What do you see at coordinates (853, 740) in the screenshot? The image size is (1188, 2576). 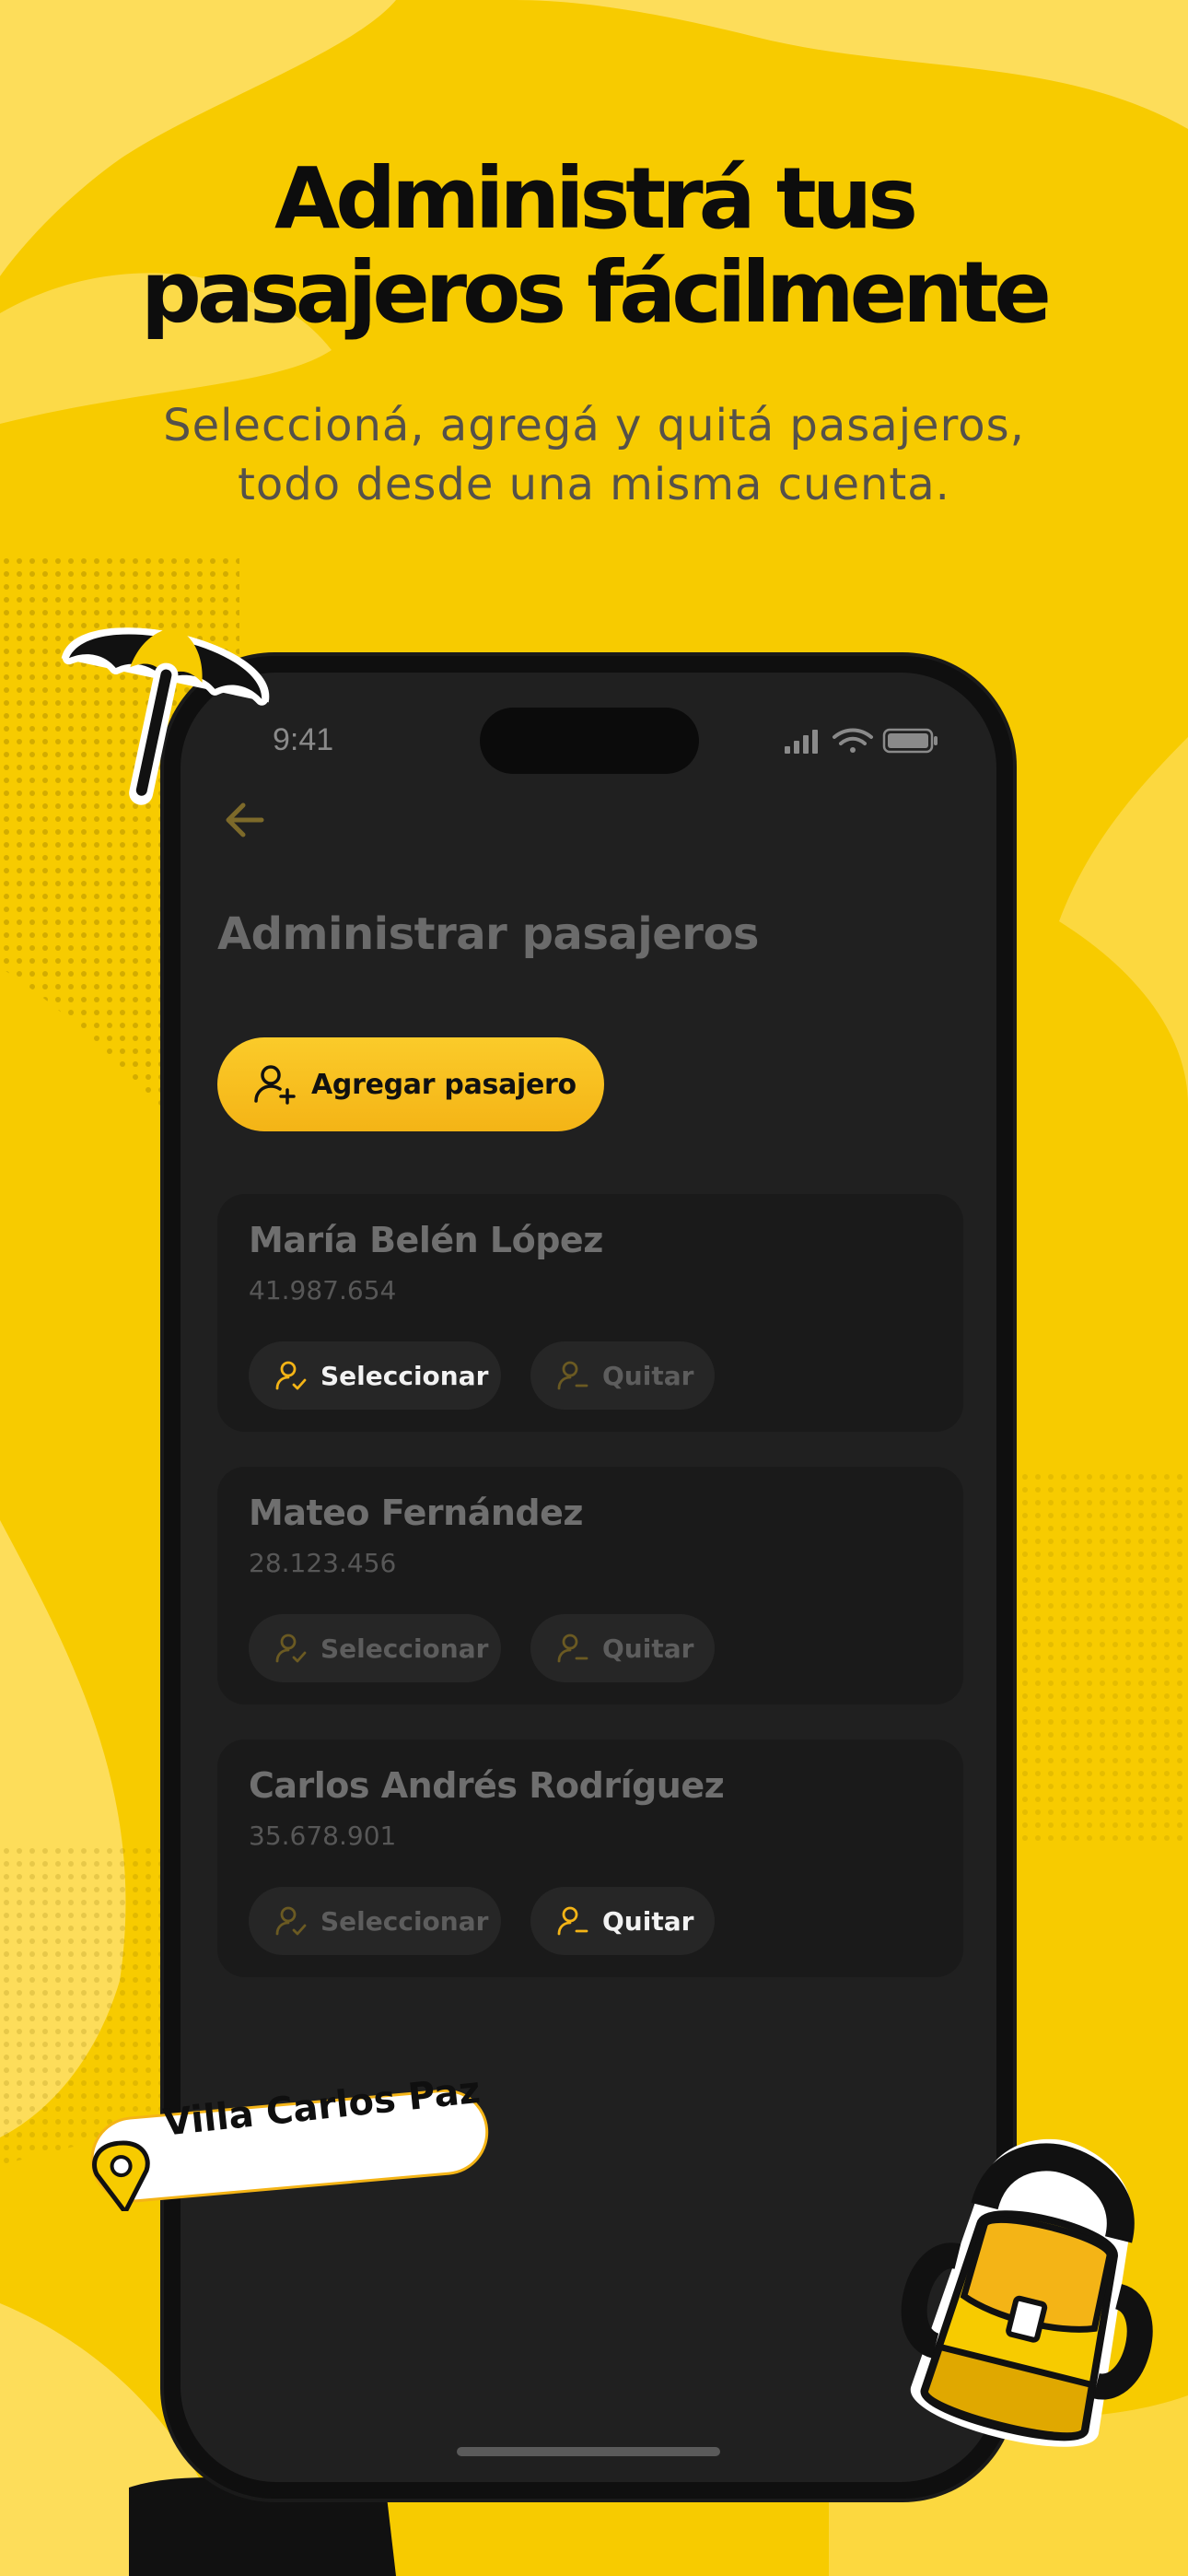 I see `wifi-icon` at bounding box center [853, 740].